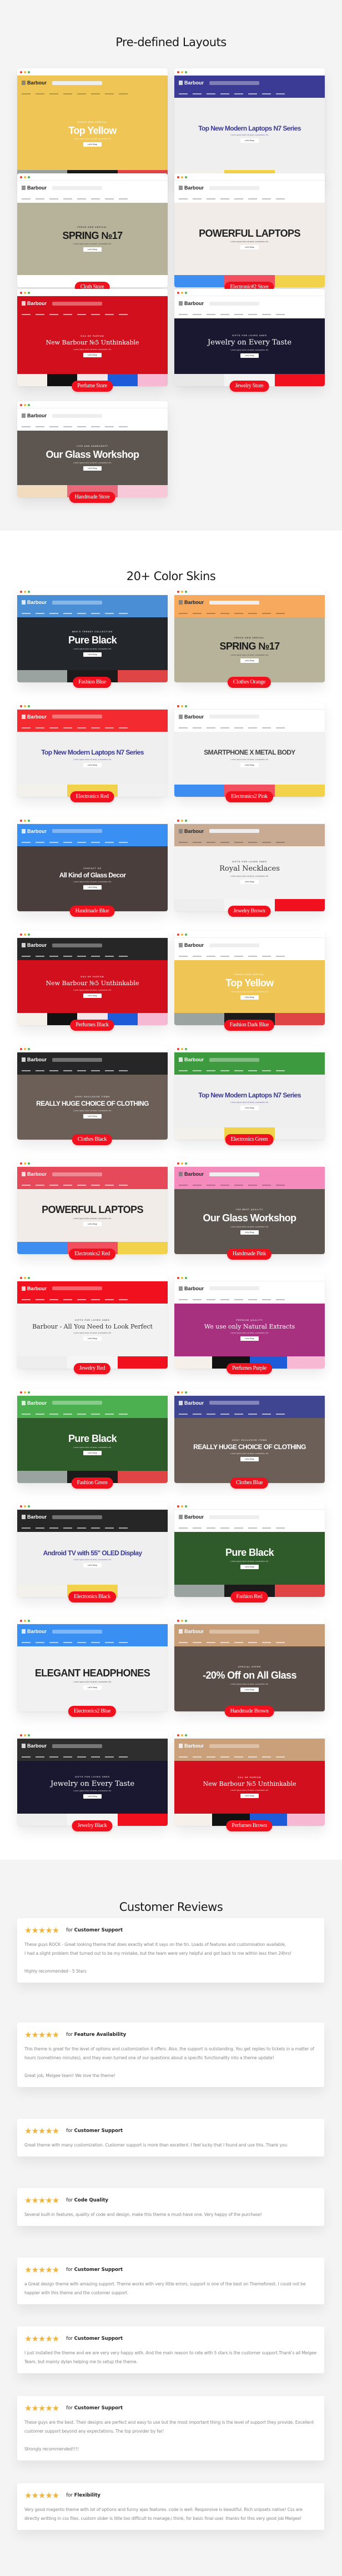  Describe the element at coordinates (249, 386) in the screenshot. I see `demo-label-button: Jewelry Store` at that location.